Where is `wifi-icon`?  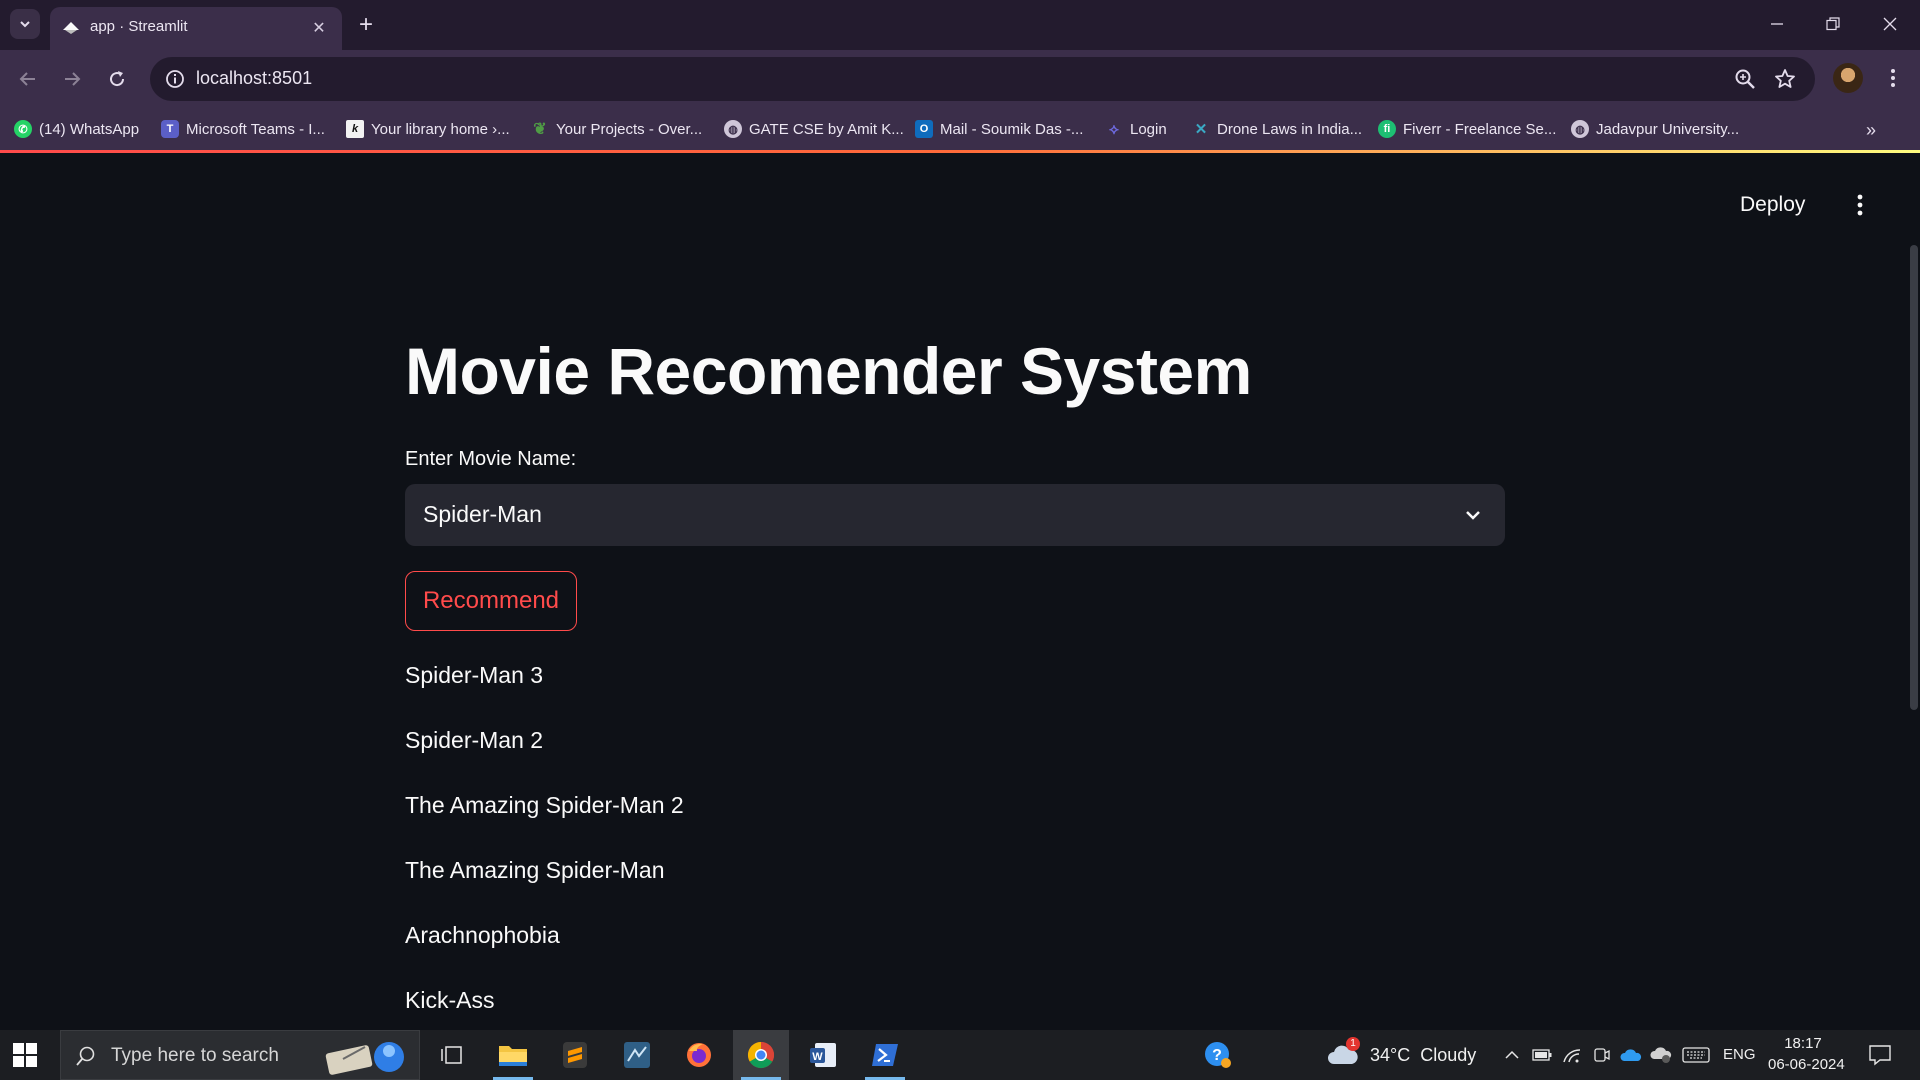
wifi-icon is located at coordinates (1572, 1055).